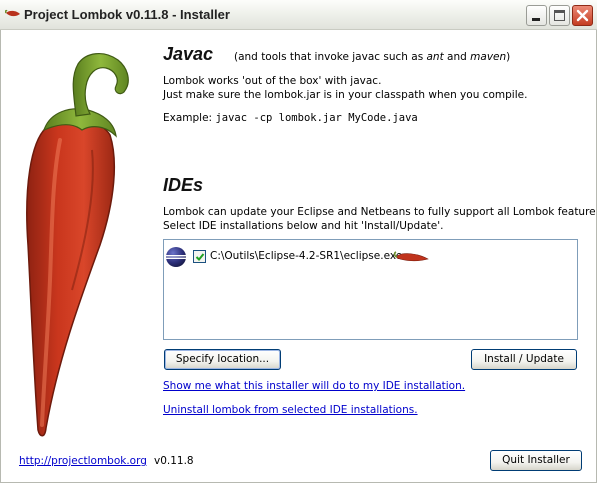  I want to click on javac-note-prefix: (and tools that invoke javac such as, so click(330, 57).